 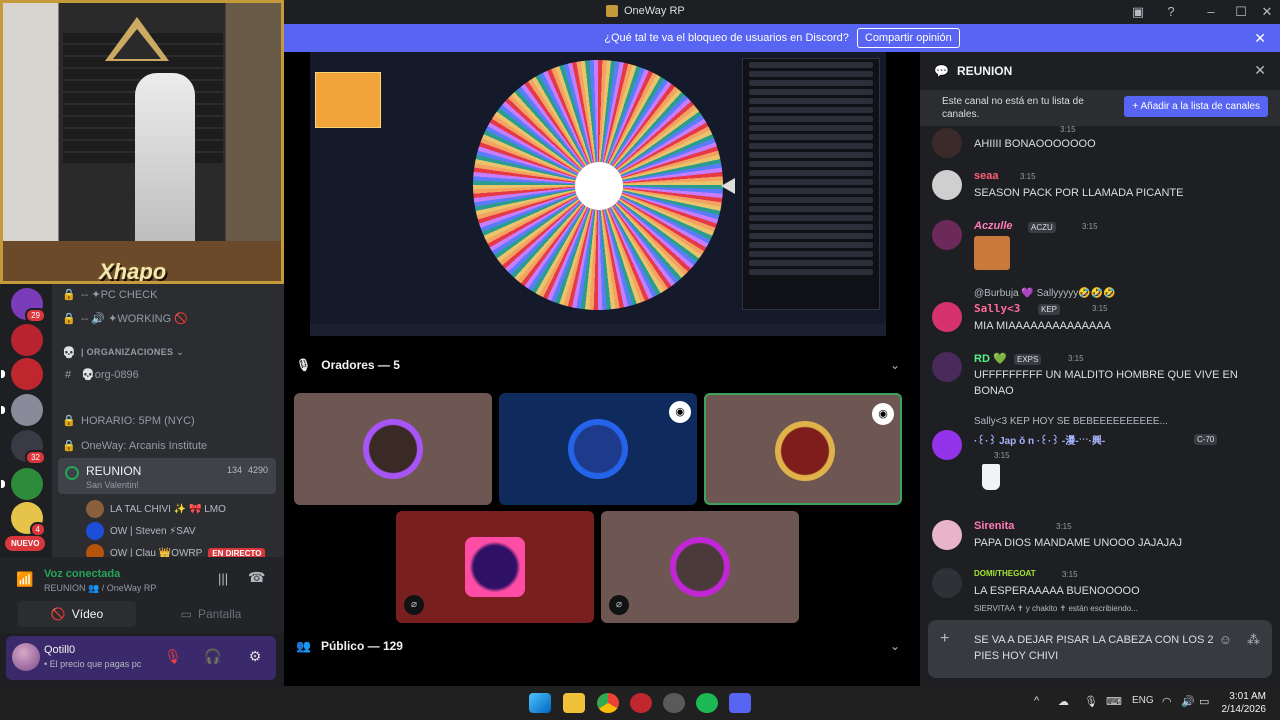 What do you see at coordinates (1063, 701) in the screenshot?
I see `cloud-icon: ☁` at bounding box center [1063, 701].